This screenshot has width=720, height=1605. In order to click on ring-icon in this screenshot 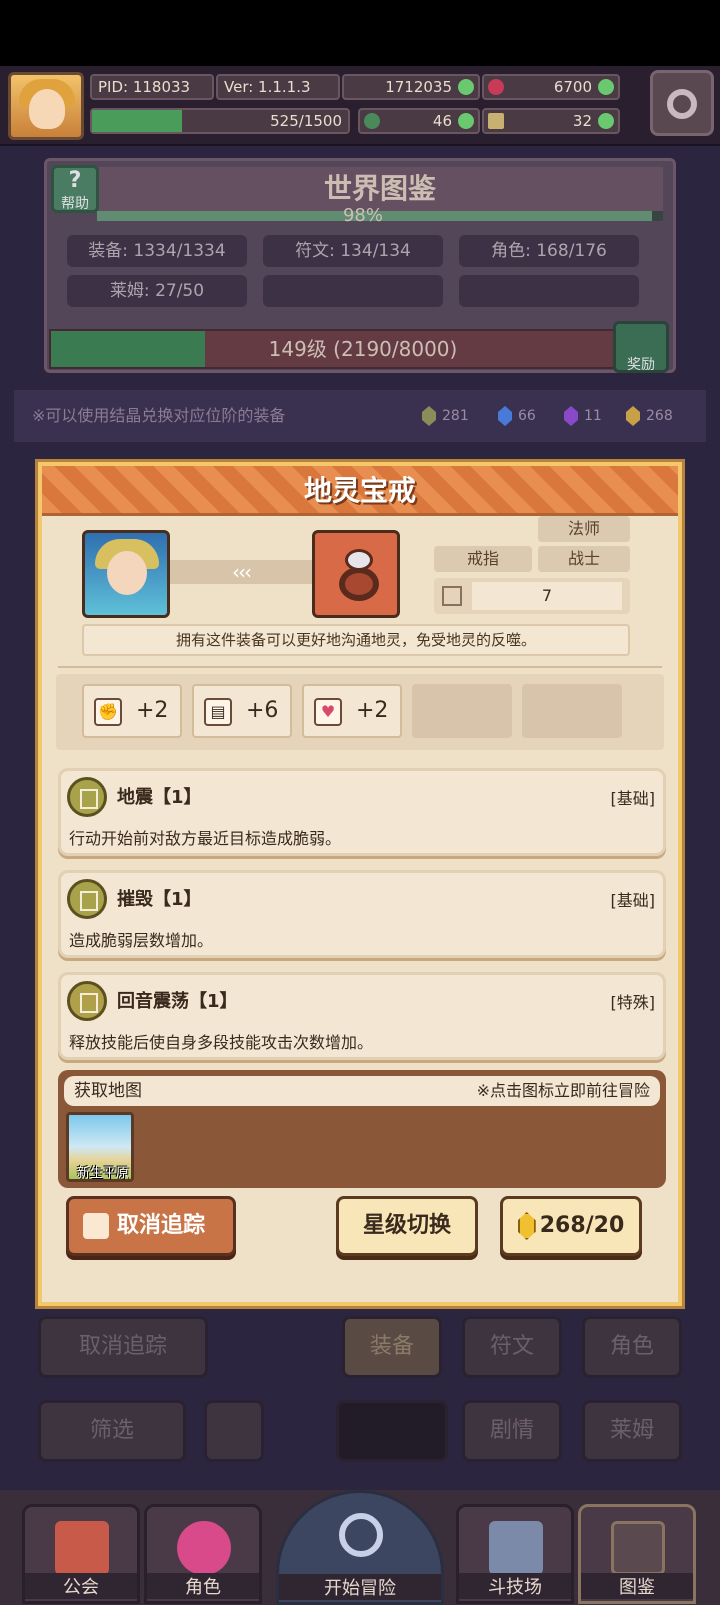, I will do `click(356, 574)`.